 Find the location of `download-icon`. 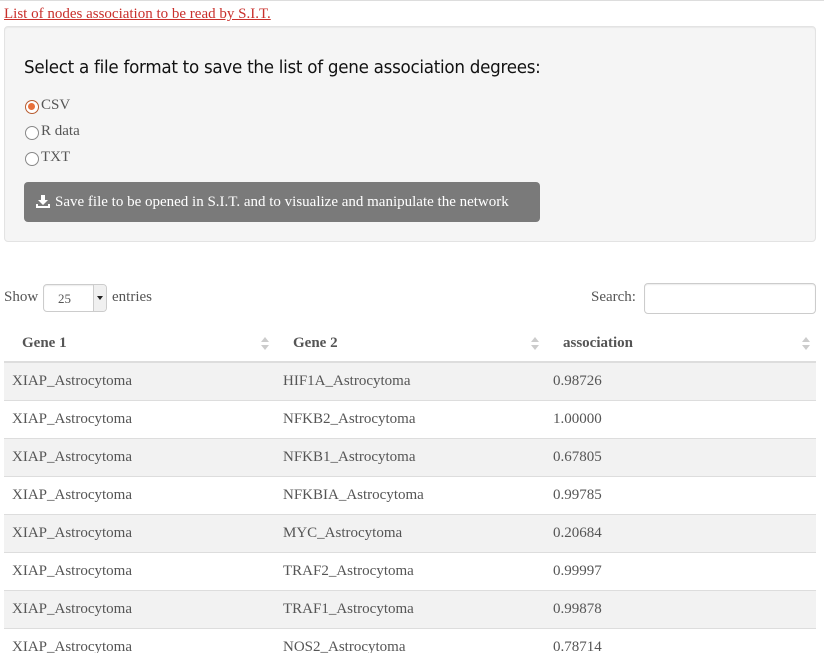

download-icon is located at coordinates (43, 201).